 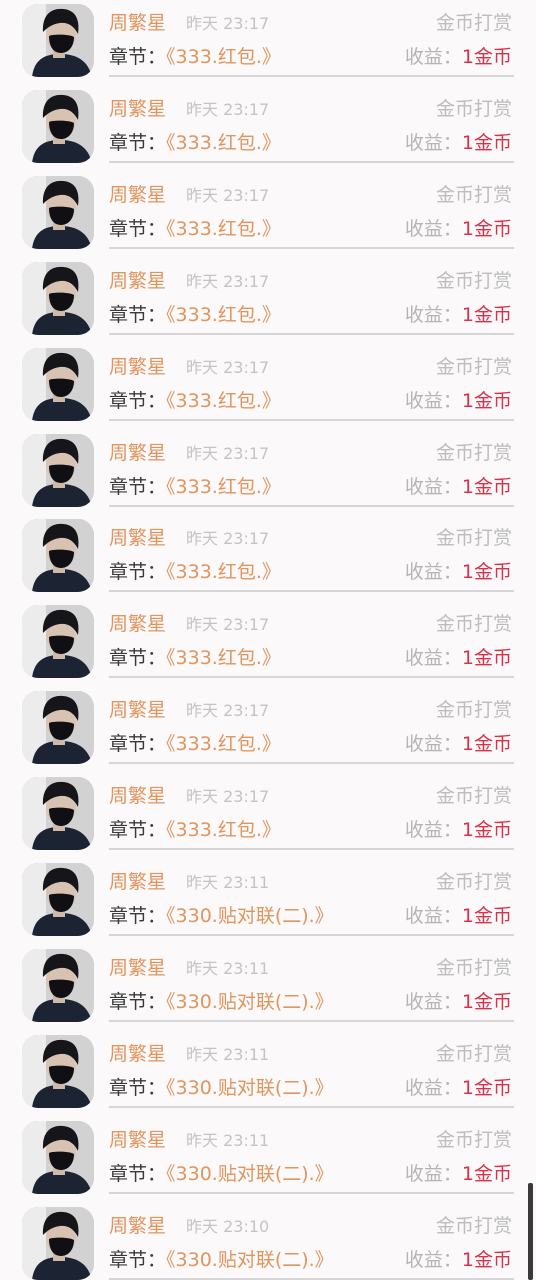 What do you see at coordinates (530, 1231) in the screenshot?
I see `scrollbar` at bounding box center [530, 1231].